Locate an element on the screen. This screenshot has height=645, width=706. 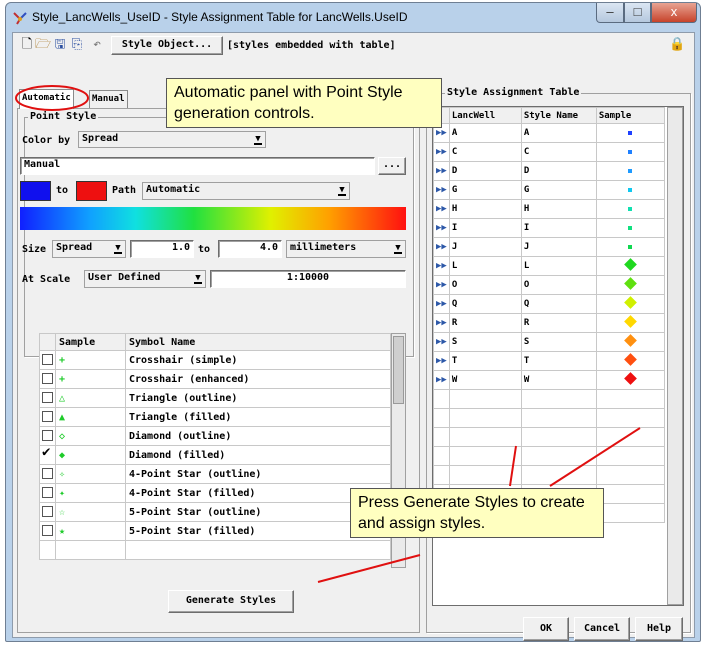
style-name-cell: L is located at coordinates (558, 266).